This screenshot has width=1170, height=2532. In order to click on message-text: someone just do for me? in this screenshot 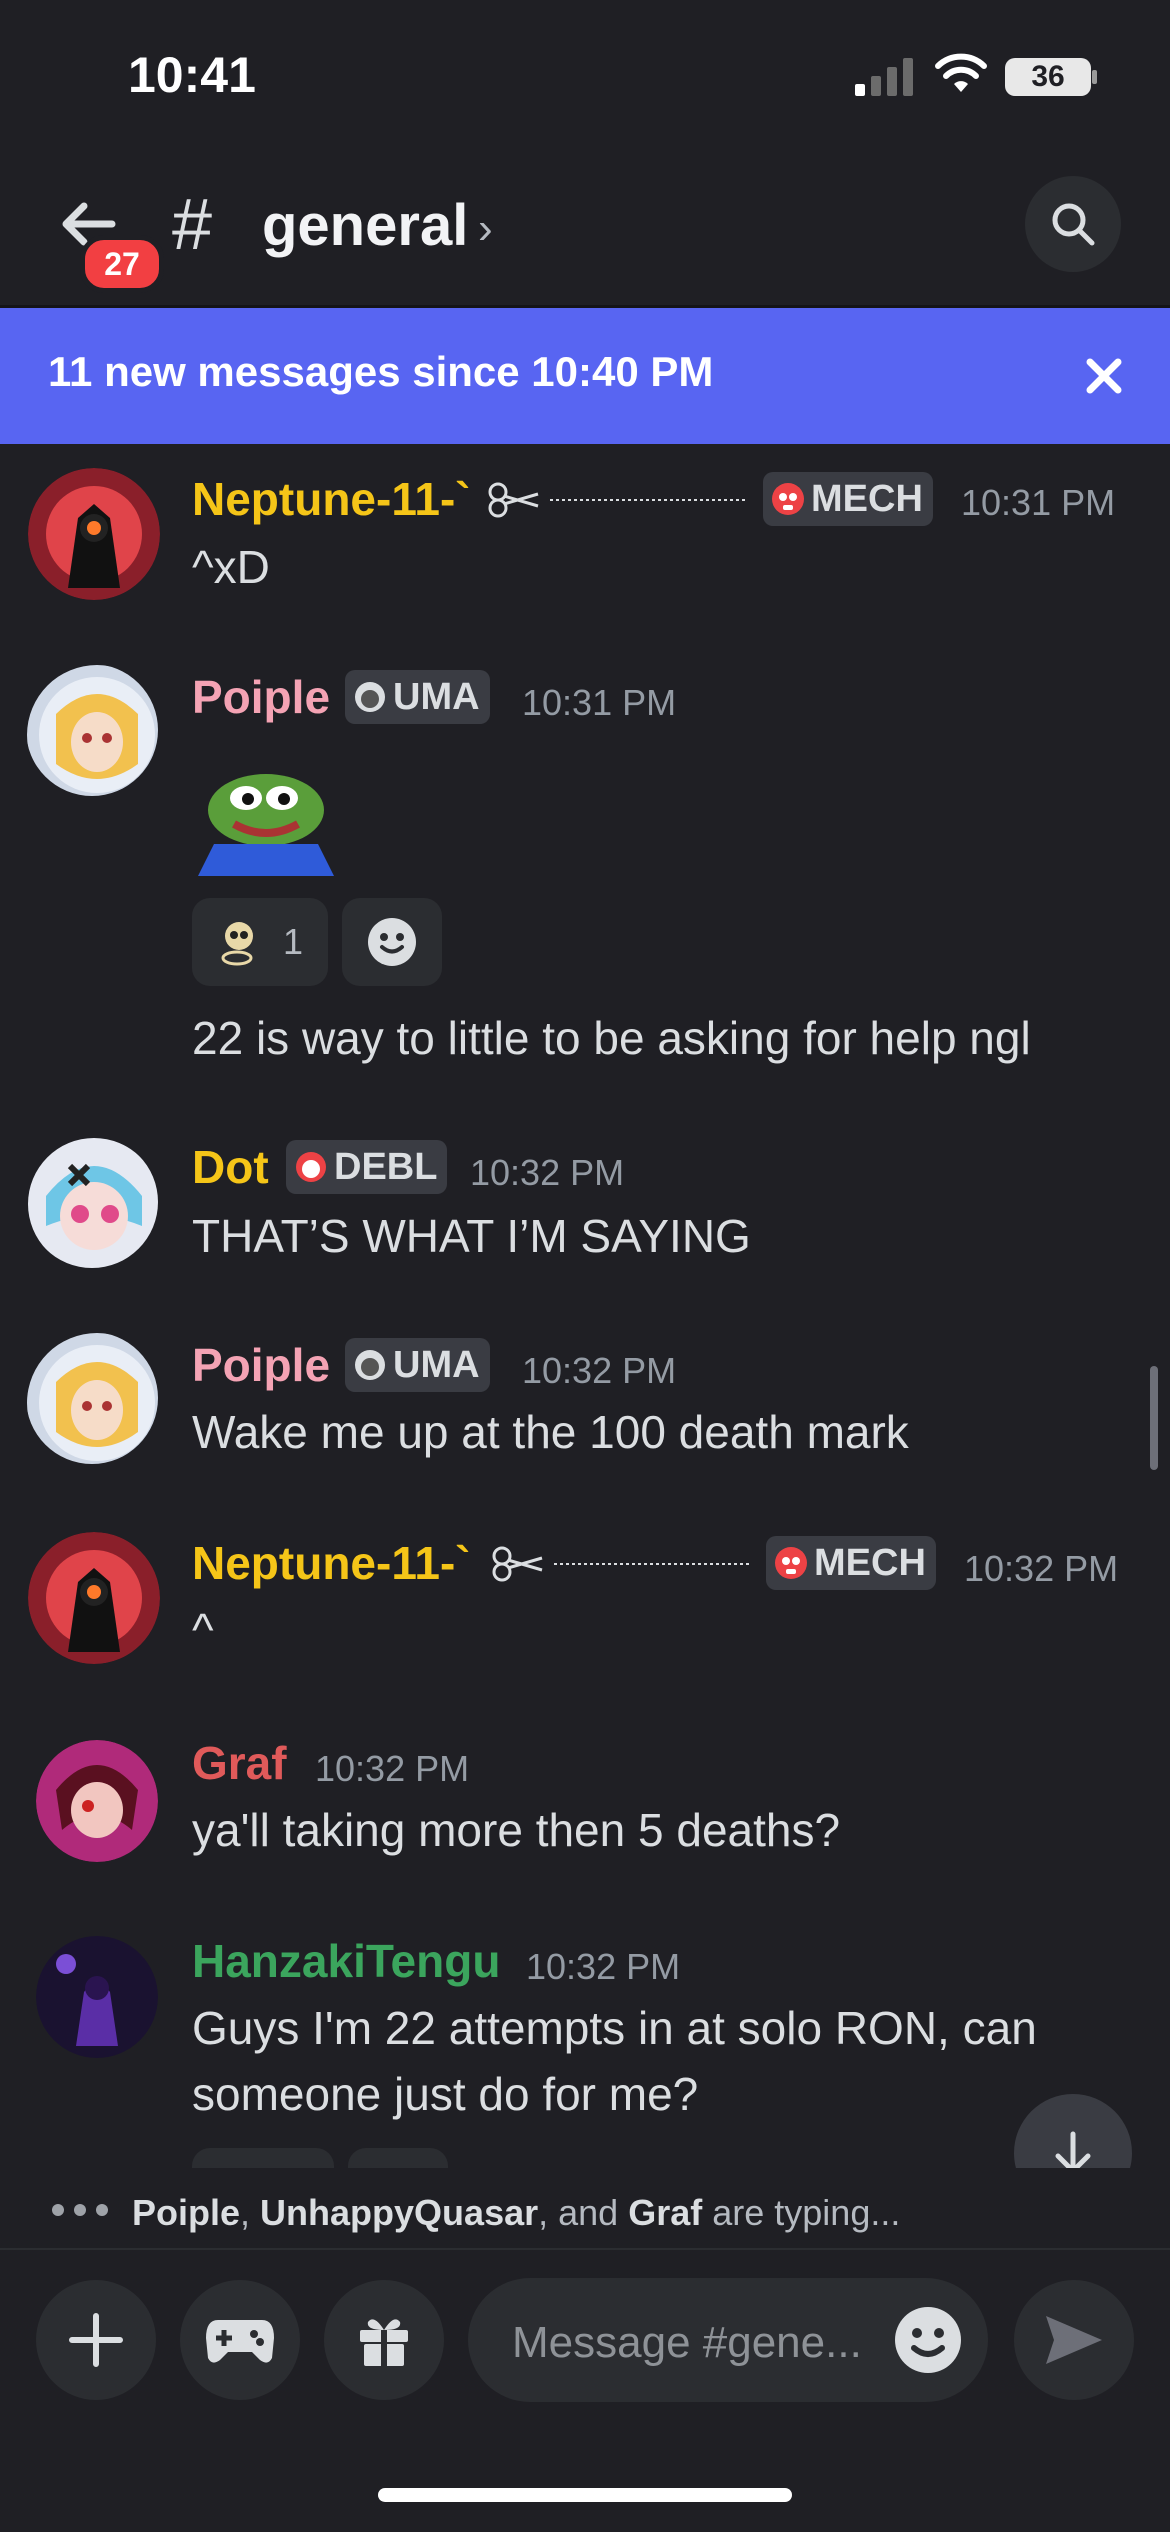, I will do `click(445, 2094)`.